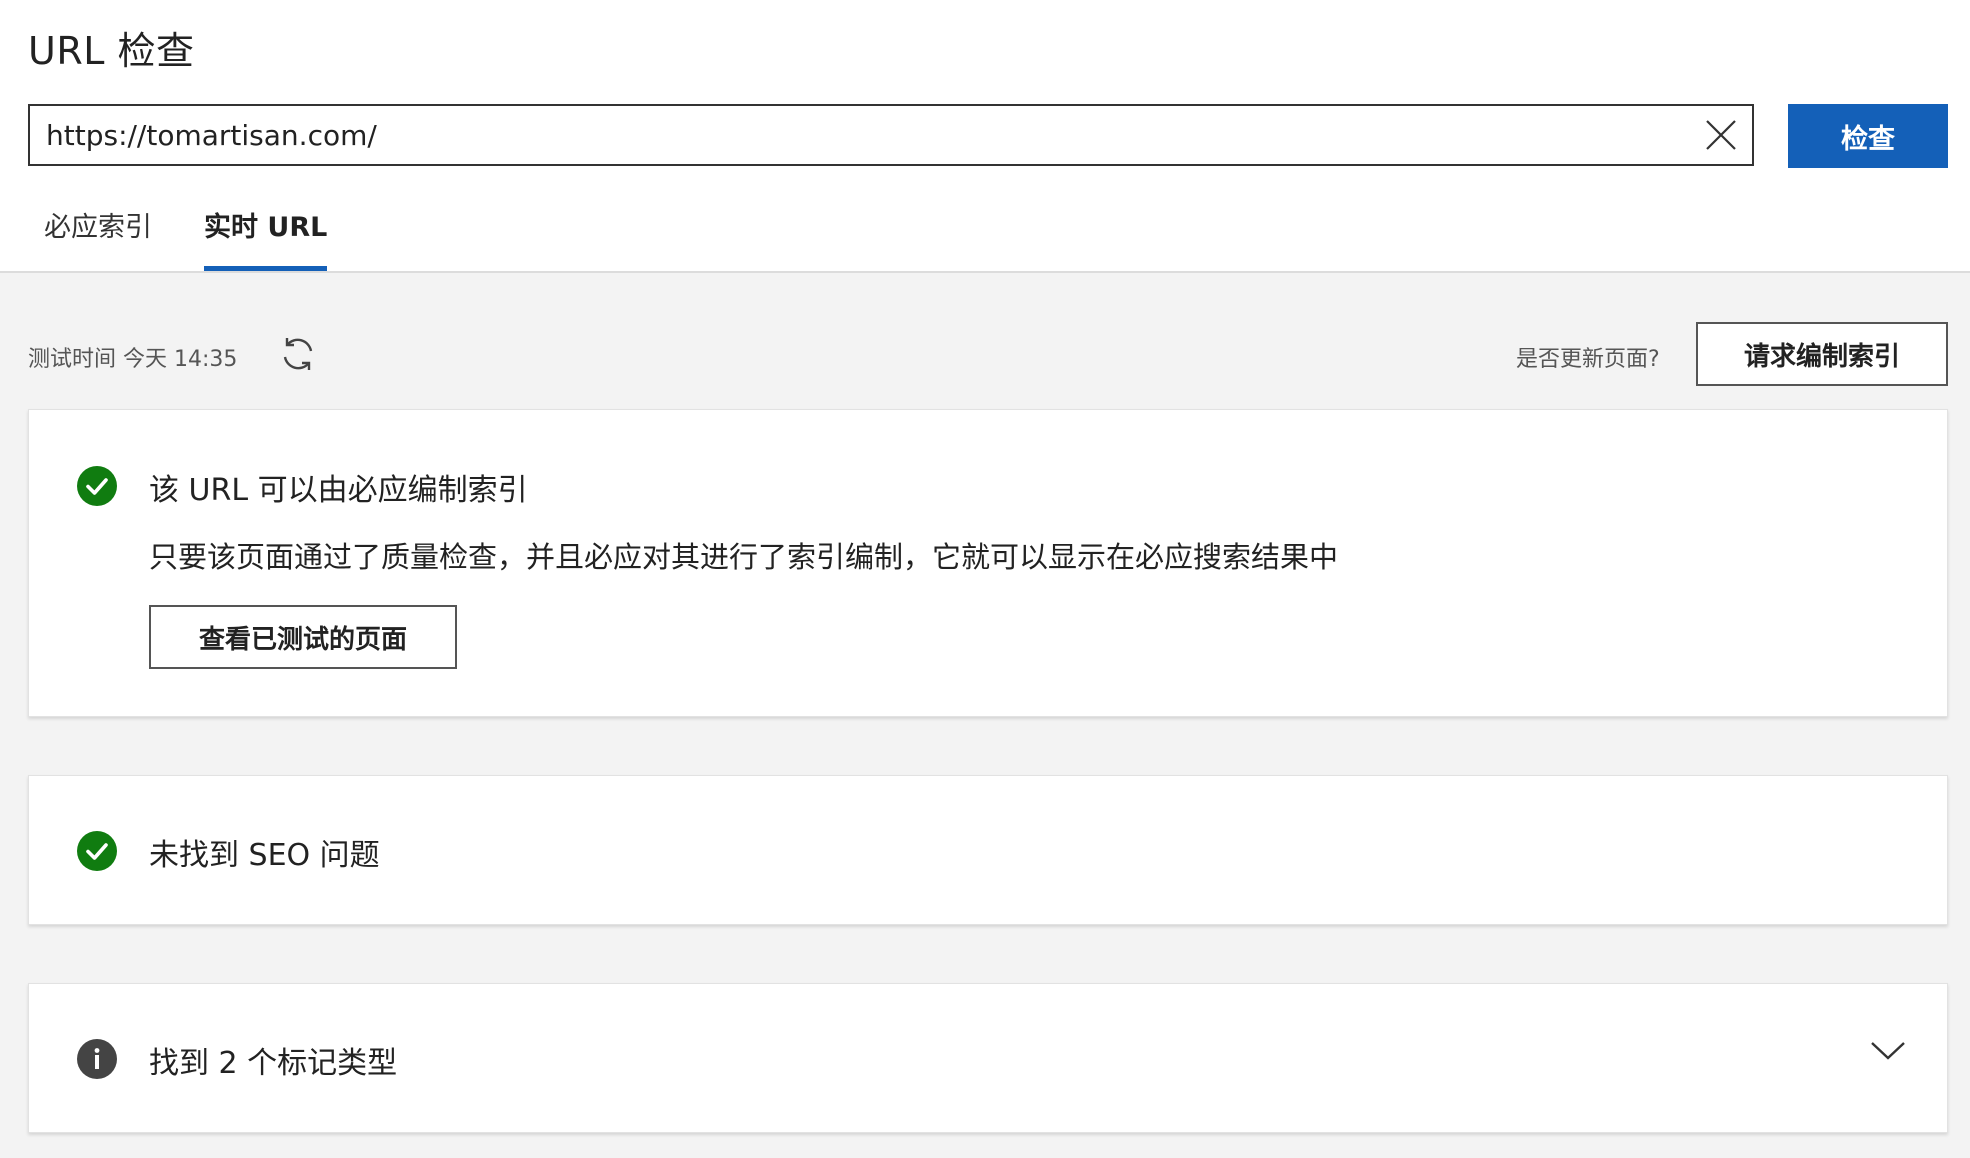  Describe the element at coordinates (111, 51) in the screenshot. I see `page-title: URL 检查` at that location.